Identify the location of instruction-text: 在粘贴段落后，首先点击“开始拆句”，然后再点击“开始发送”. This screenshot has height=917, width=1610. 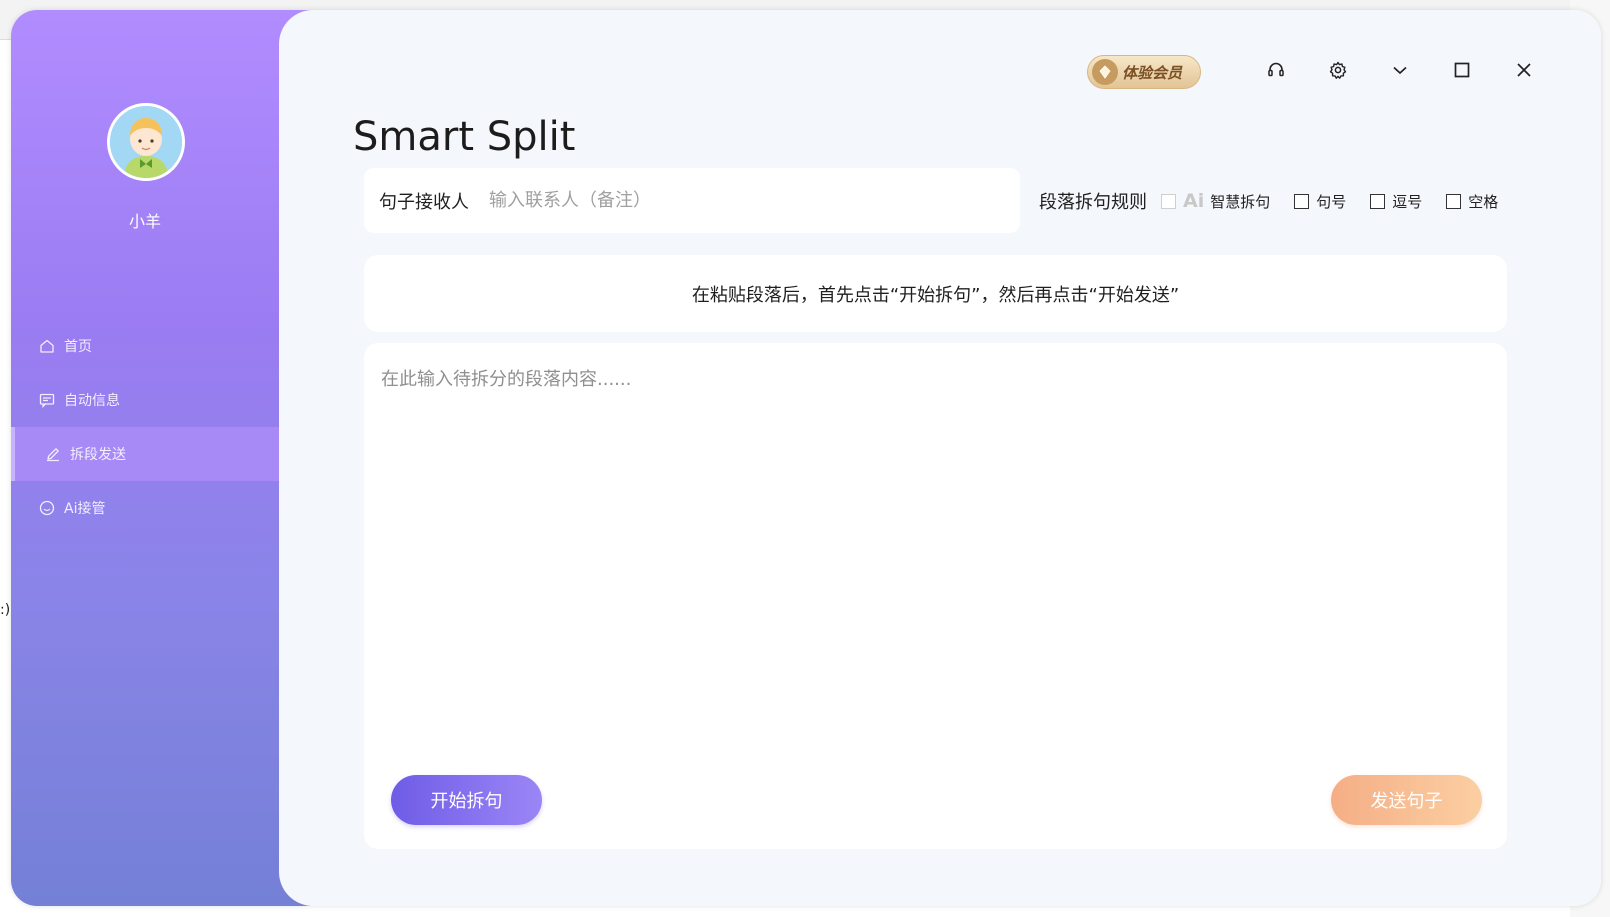
(935, 295).